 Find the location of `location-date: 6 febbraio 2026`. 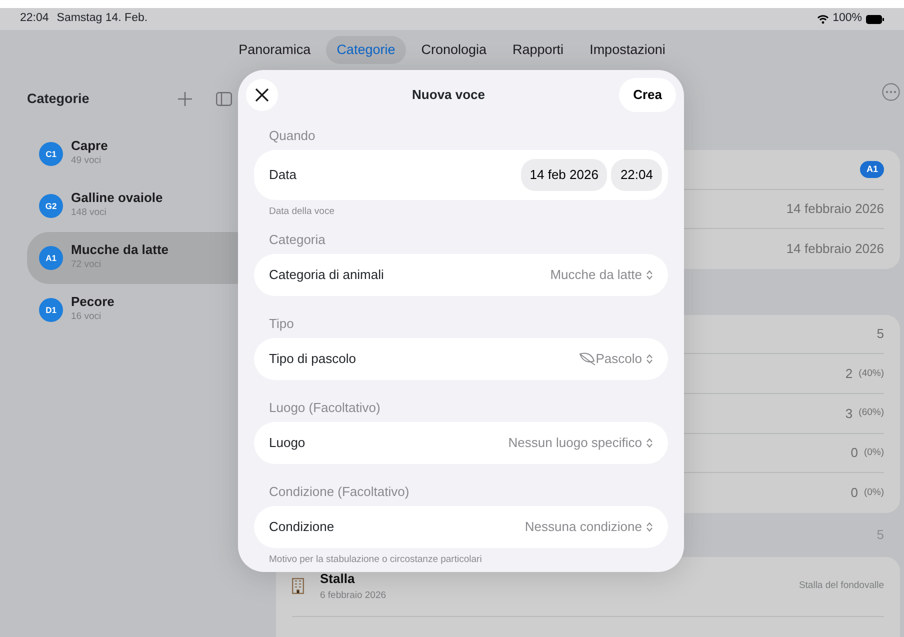

location-date: 6 febbraio 2026 is located at coordinates (354, 595).